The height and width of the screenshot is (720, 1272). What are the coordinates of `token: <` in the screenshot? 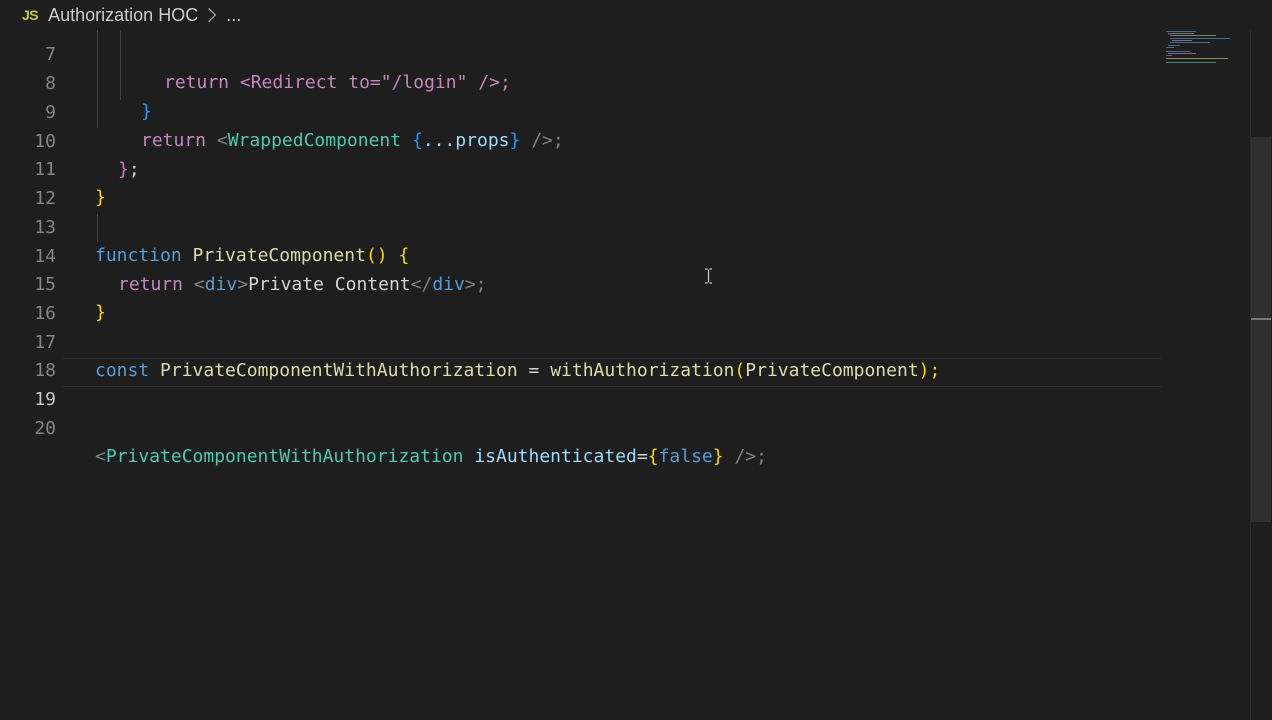 It's located at (100, 457).